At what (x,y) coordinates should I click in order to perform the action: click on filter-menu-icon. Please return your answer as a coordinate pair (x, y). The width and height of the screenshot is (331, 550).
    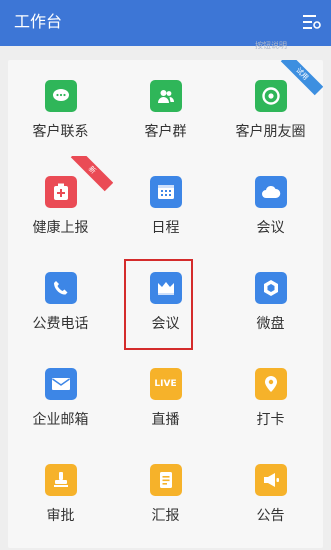
    Looking at the image, I should click on (312, 22).